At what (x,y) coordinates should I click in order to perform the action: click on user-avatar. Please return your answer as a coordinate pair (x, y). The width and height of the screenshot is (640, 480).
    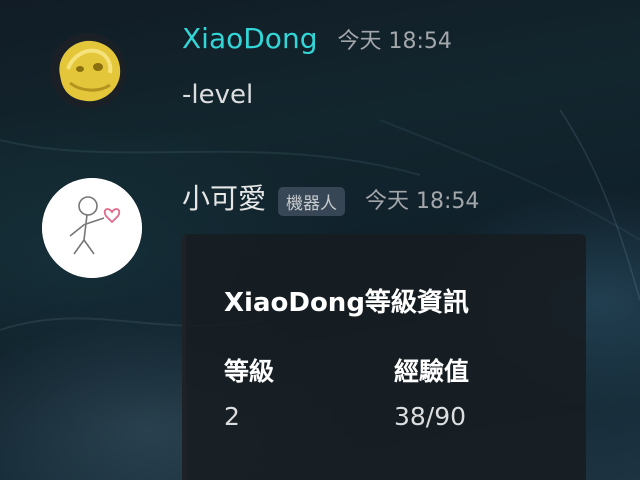
    Looking at the image, I should click on (88, 71).